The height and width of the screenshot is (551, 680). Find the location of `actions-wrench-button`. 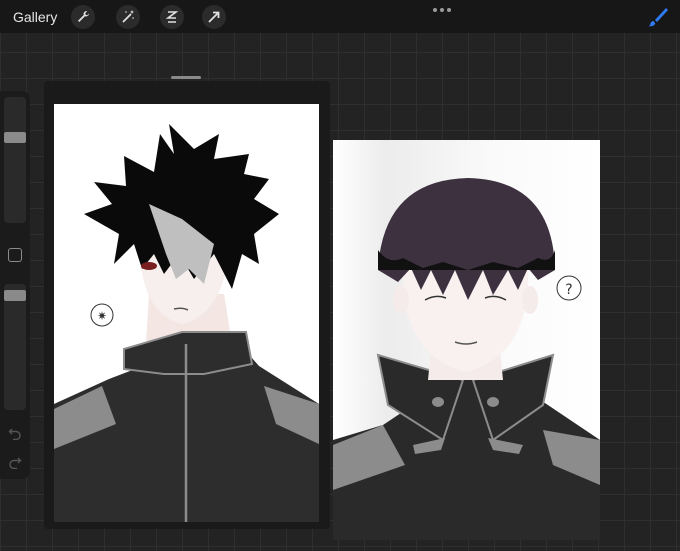

actions-wrench-button is located at coordinates (83, 17).